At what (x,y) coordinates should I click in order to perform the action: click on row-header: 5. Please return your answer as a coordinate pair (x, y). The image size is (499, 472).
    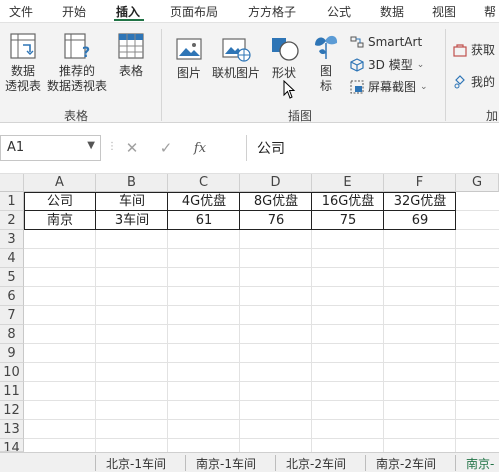
    Looking at the image, I should click on (12, 277).